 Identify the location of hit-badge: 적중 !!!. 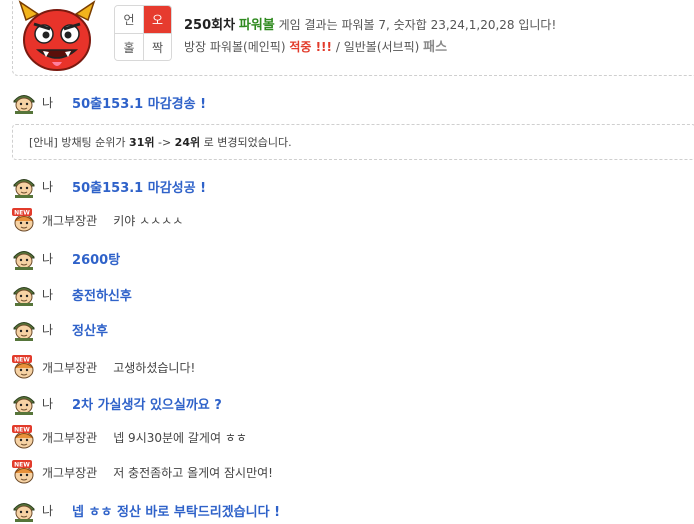
(311, 47).